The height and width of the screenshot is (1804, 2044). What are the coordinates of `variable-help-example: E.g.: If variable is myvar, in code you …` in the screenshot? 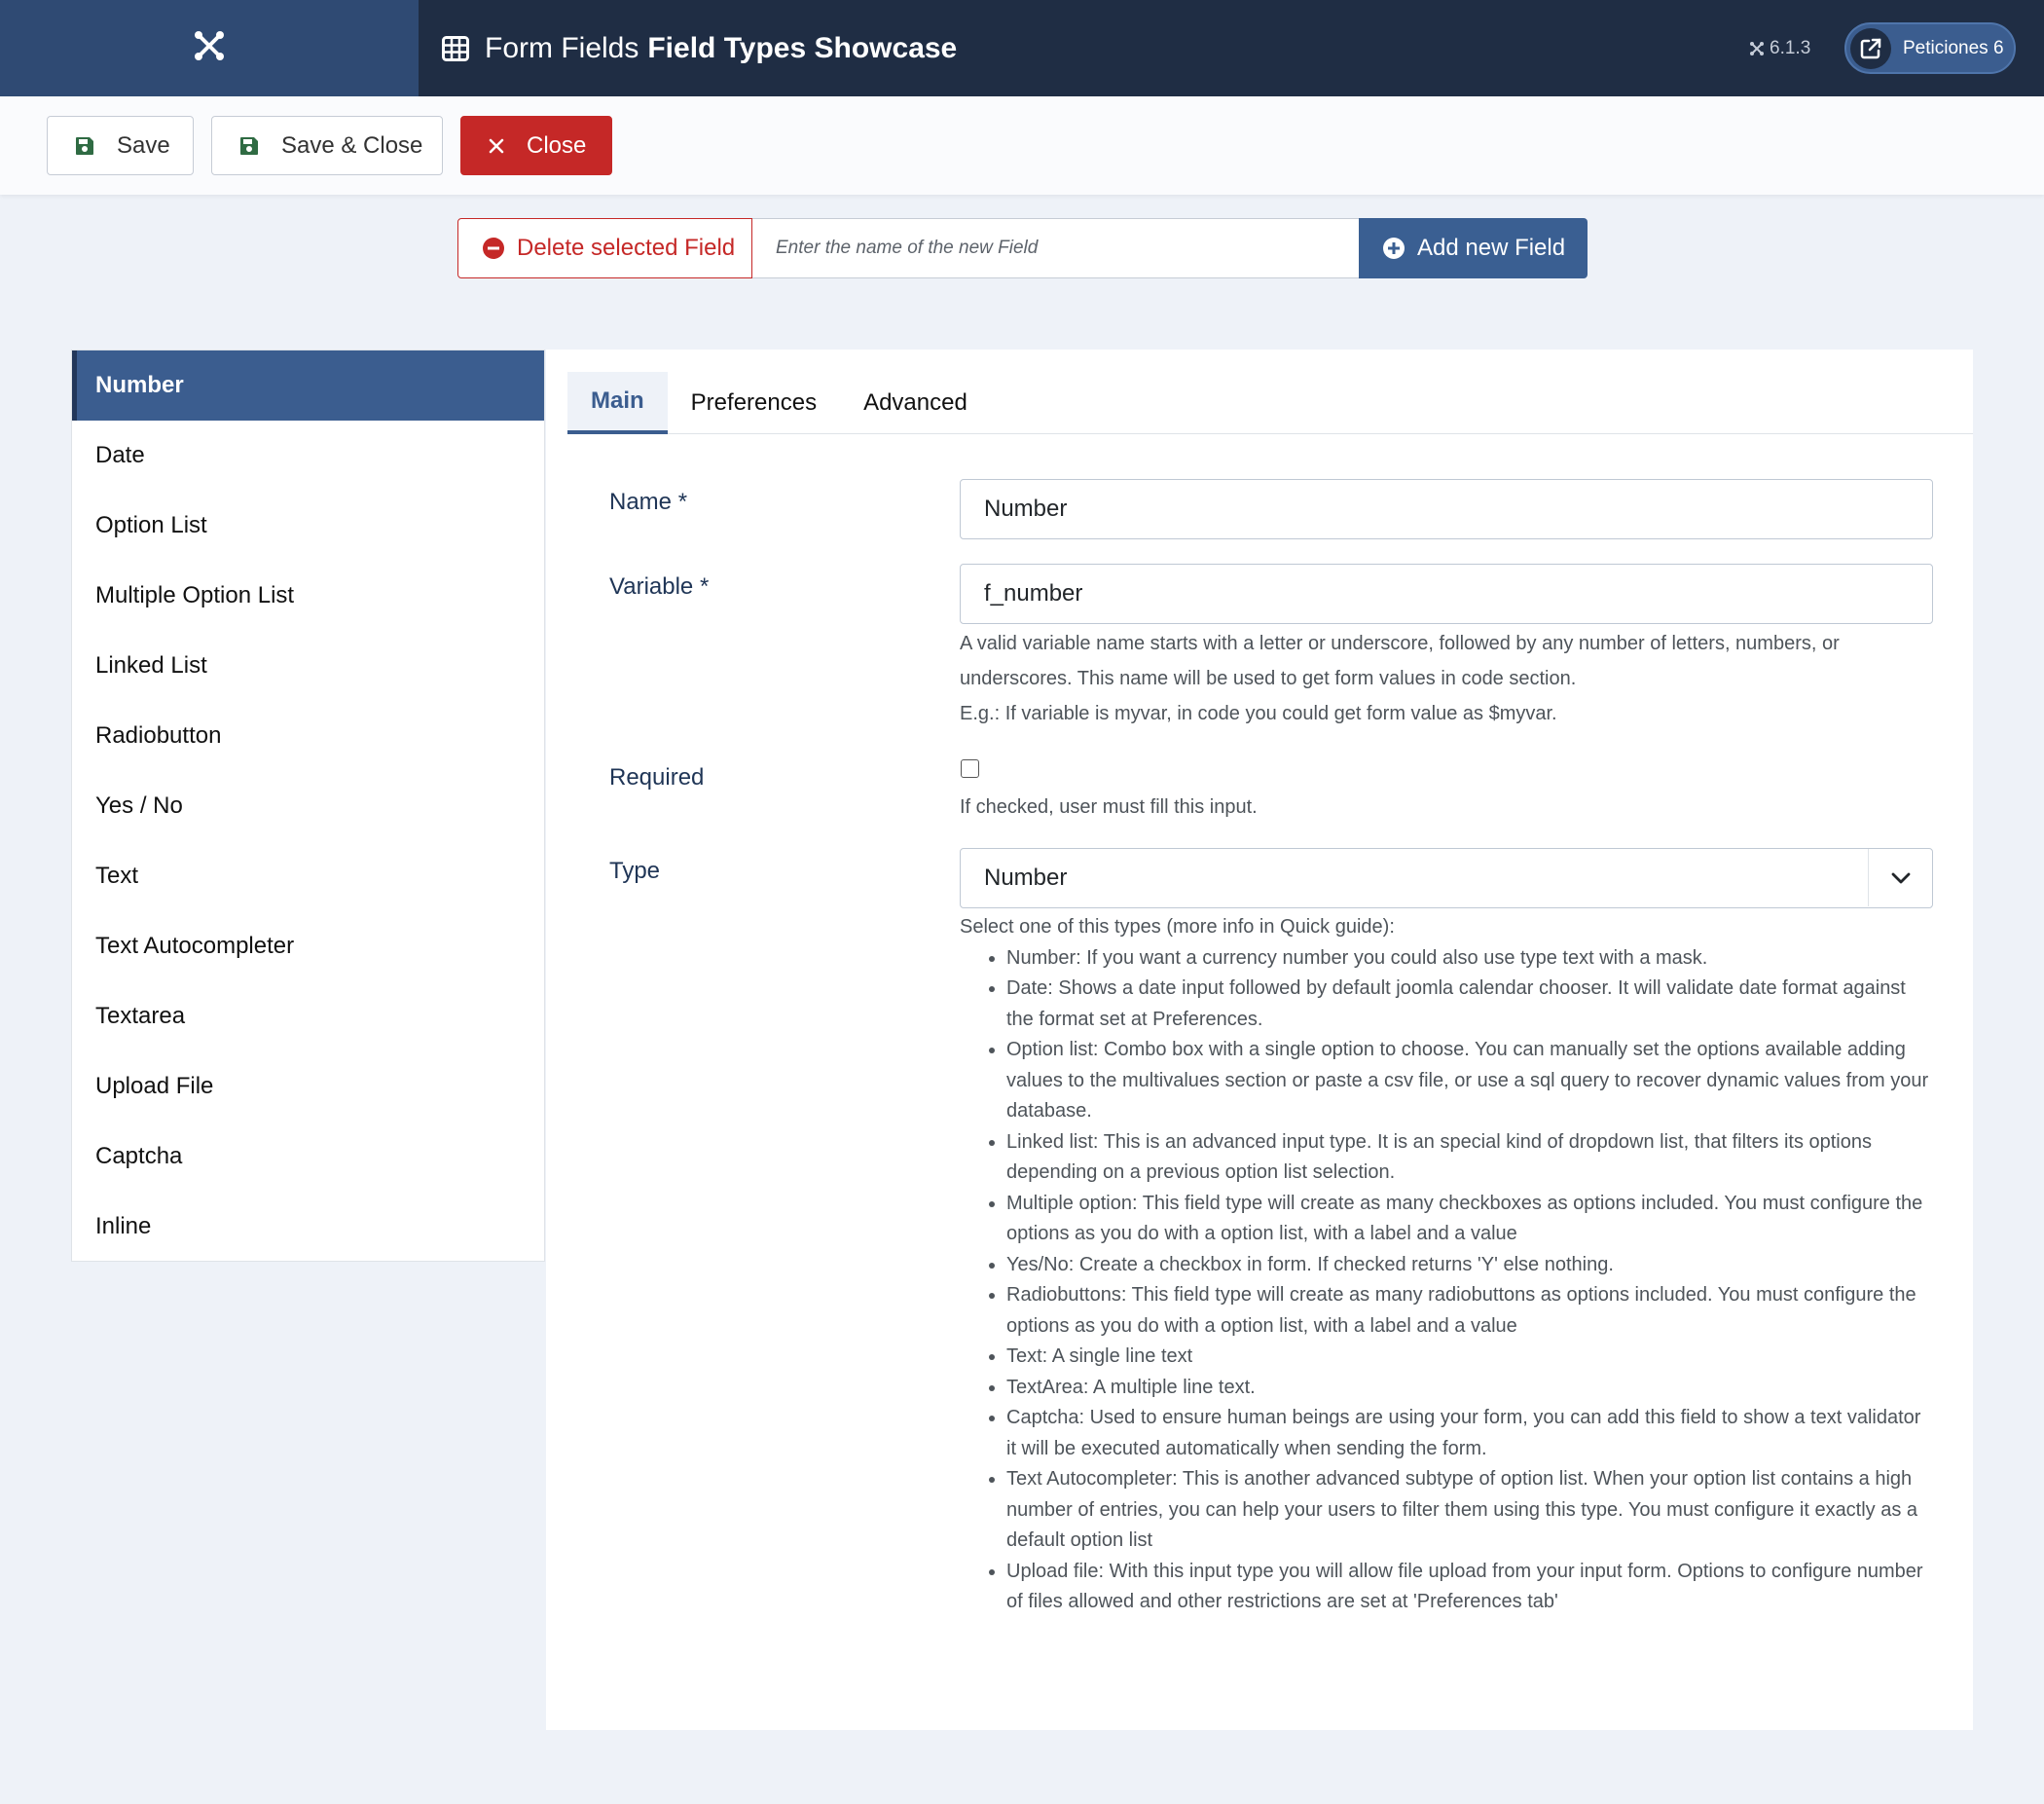 It's located at (1259, 713).